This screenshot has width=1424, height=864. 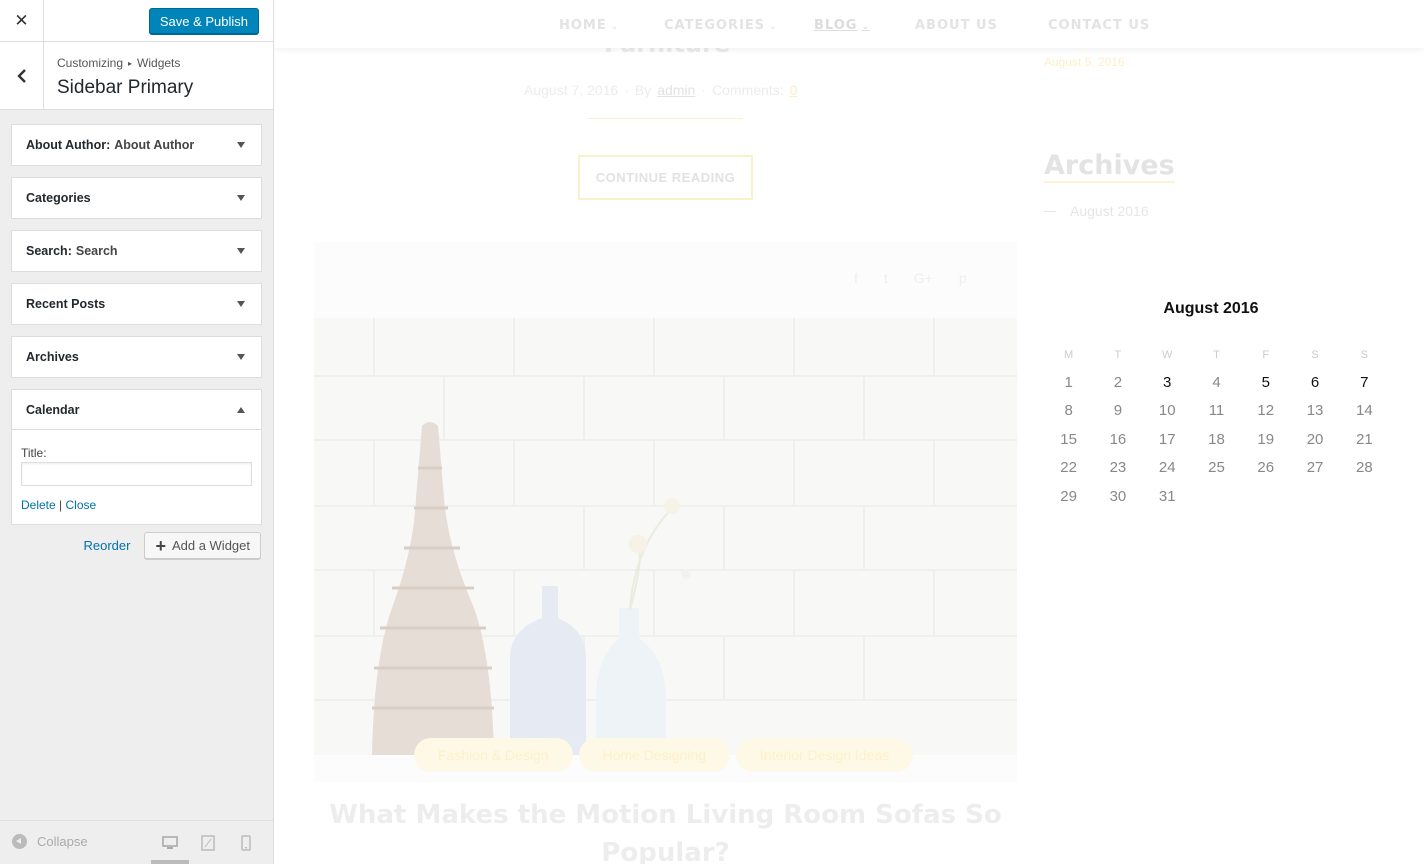 I want to click on calendar-day: 7, so click(x=1364, y=382).